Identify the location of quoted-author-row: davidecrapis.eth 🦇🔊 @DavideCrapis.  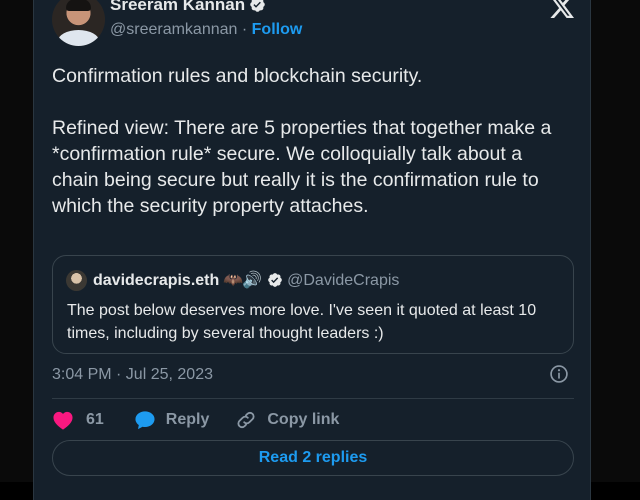
(246, 281).